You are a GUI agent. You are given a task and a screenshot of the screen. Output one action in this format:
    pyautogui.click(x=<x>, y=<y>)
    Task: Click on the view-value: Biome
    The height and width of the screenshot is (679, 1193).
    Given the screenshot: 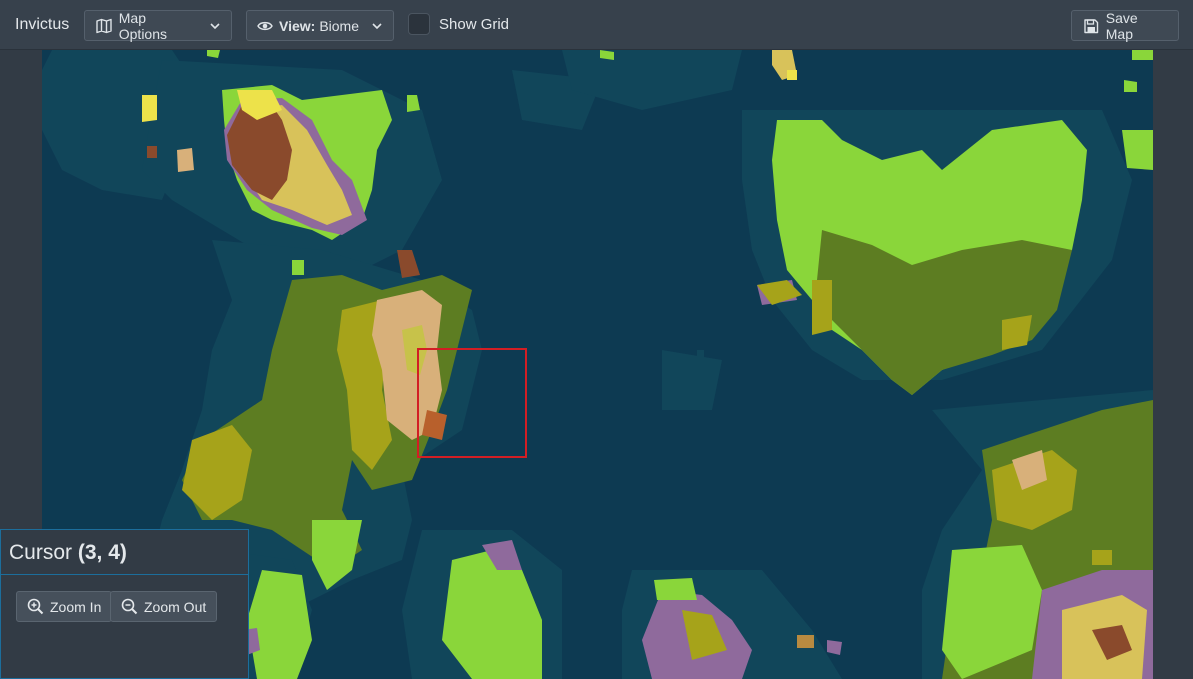 What is the action you would take?
    pyautogui.click(x=339, y=25)
    